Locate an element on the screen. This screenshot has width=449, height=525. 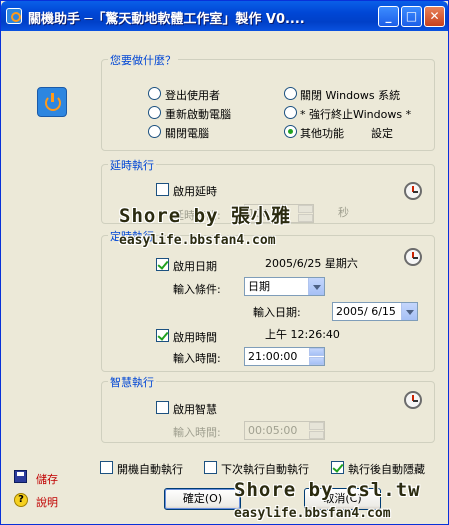
ok-button: 確定(O) is located at coordinates (202, 499).